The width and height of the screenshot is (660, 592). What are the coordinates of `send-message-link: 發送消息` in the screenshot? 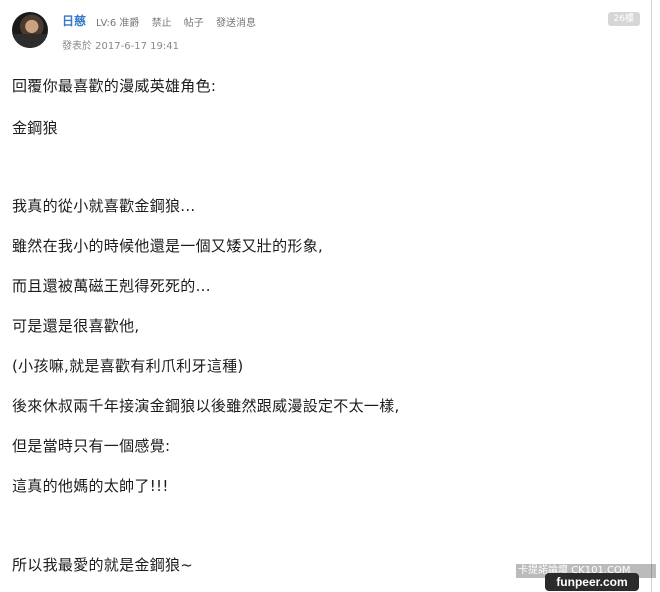 It's located at (236, 23).